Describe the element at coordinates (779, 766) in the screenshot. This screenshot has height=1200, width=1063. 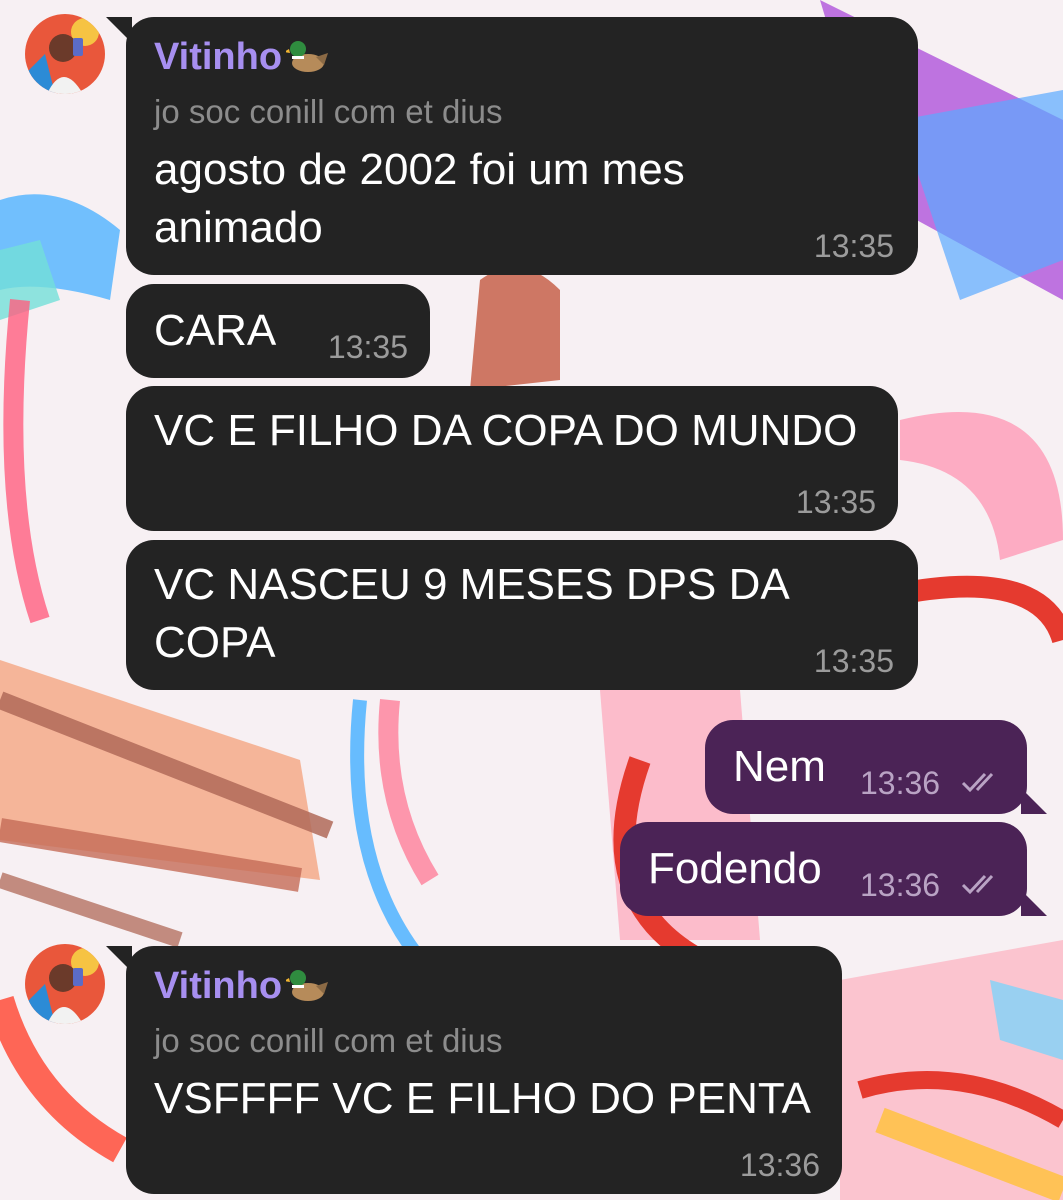
I see `message-text: Nem` at that location.